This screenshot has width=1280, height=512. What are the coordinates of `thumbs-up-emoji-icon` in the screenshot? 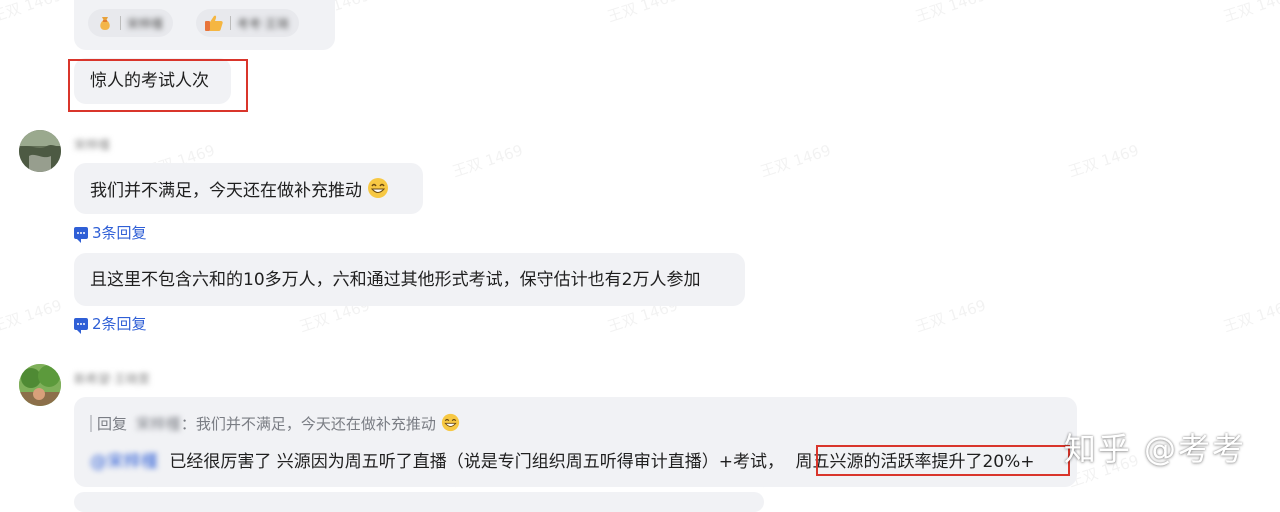 It's located at (214, 23).